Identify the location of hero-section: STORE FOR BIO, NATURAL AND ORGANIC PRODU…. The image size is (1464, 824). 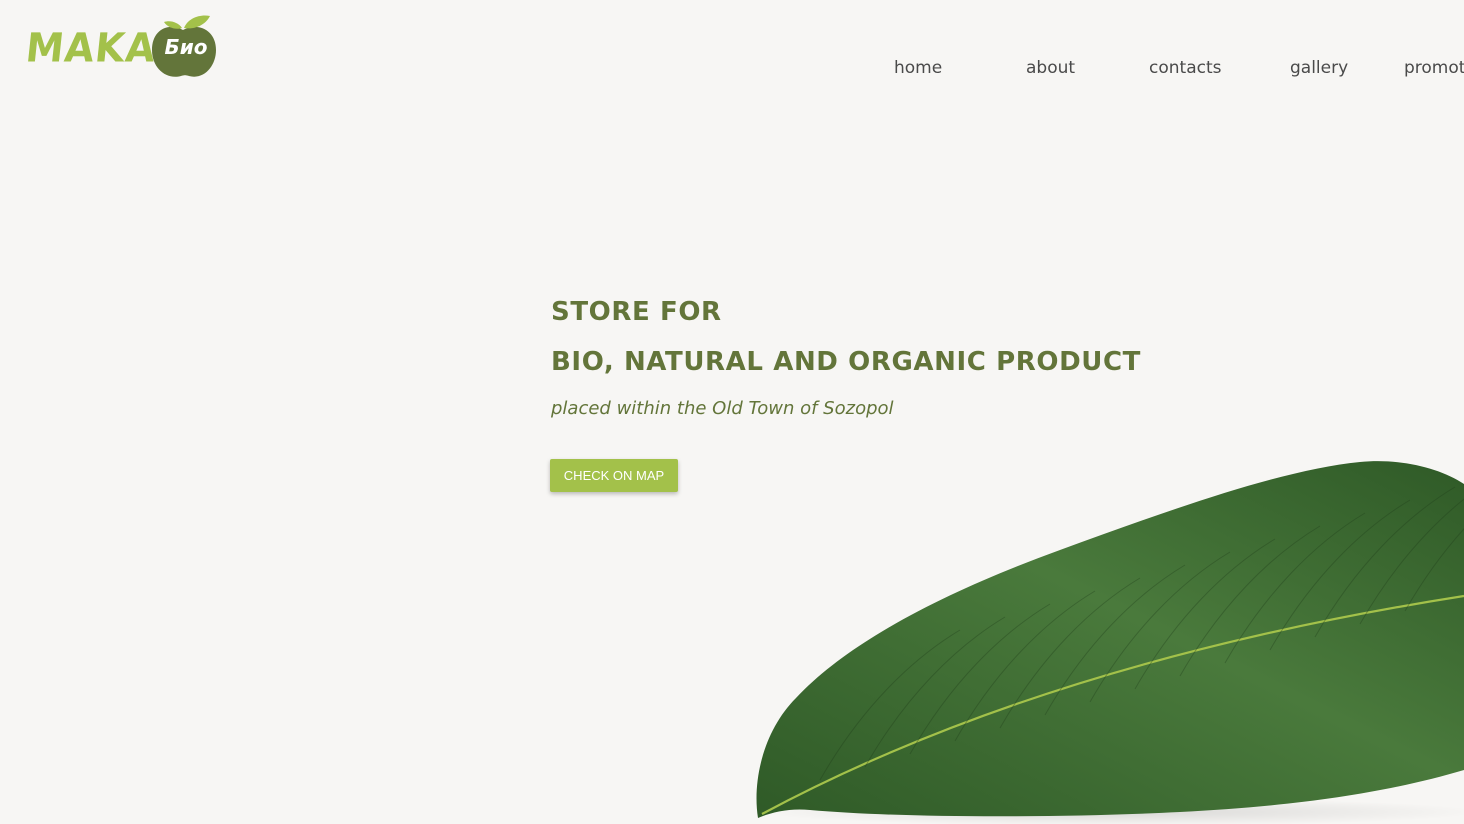
(851, 357).